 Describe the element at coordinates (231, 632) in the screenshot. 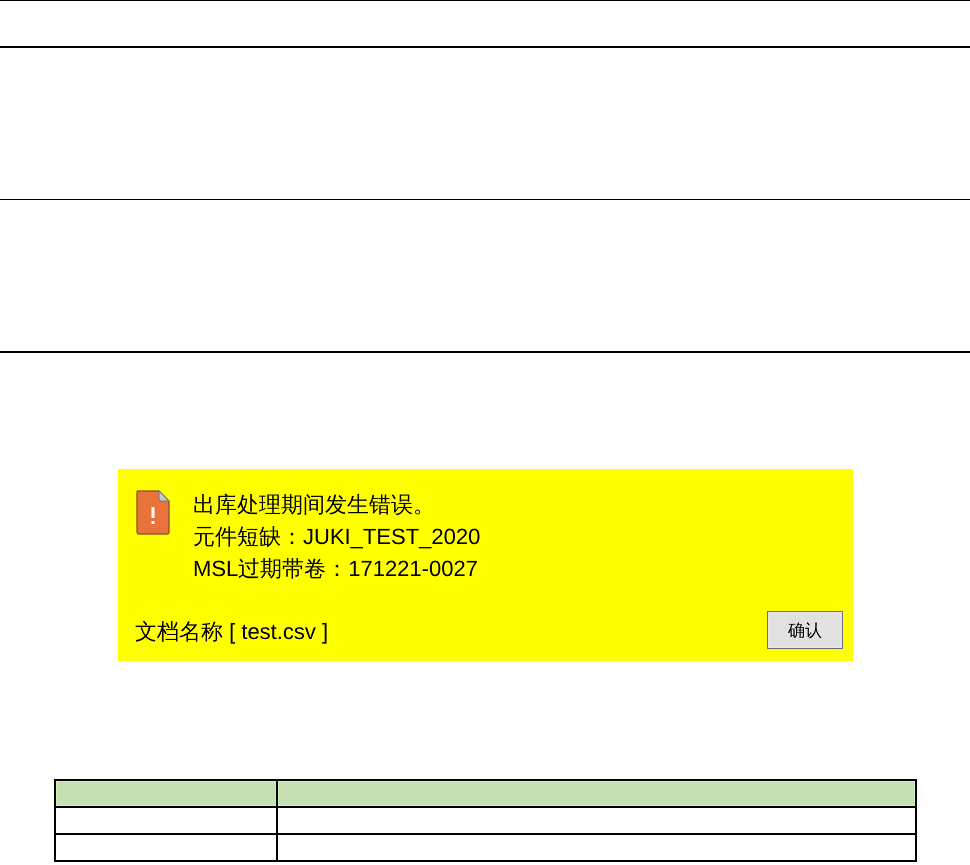

I see `file-name-label: 文档名称 [ test.csv ]` at that location.